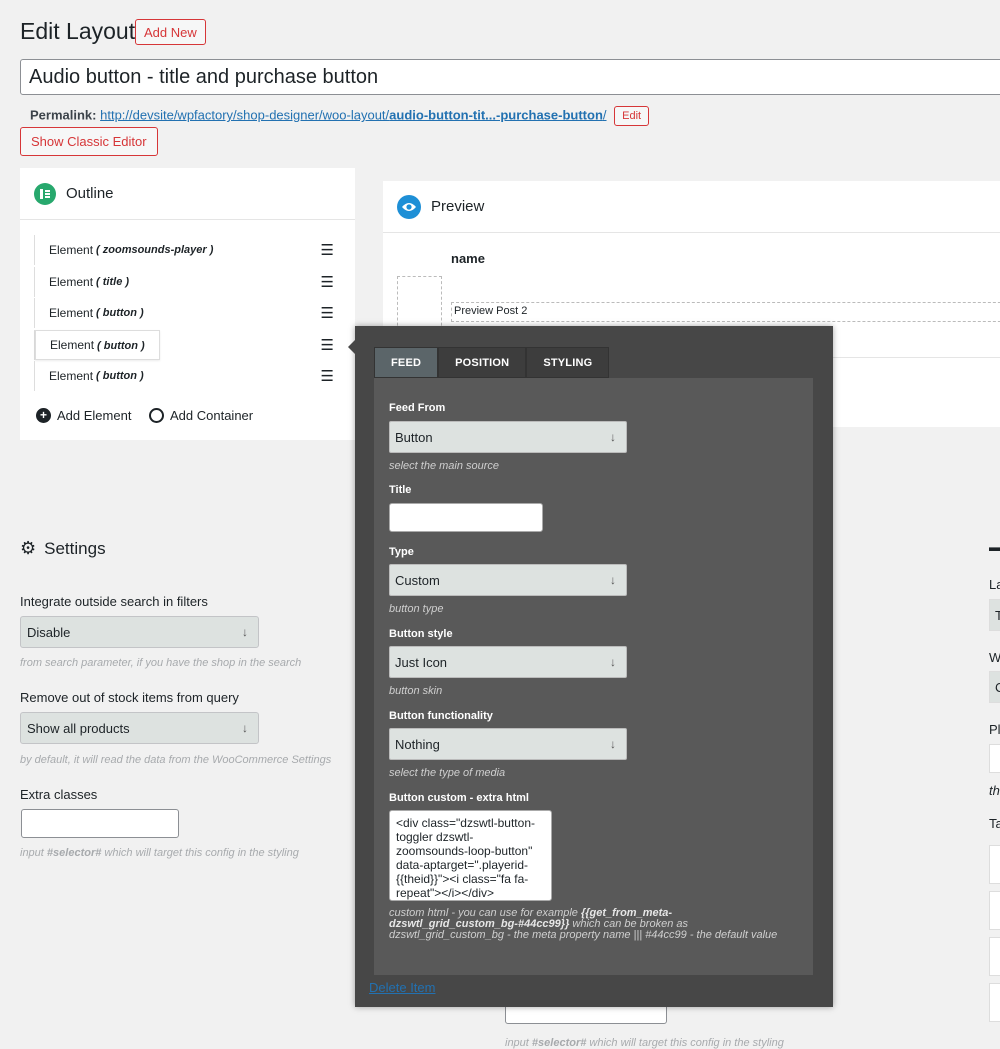 This screenshot has width=1000, height=1049. What do you see at coordinates (496, 115) in the screenshot?
I see `permalink-slug: audio-button-tit...-purchase-button` at bounding box center [496, 115].